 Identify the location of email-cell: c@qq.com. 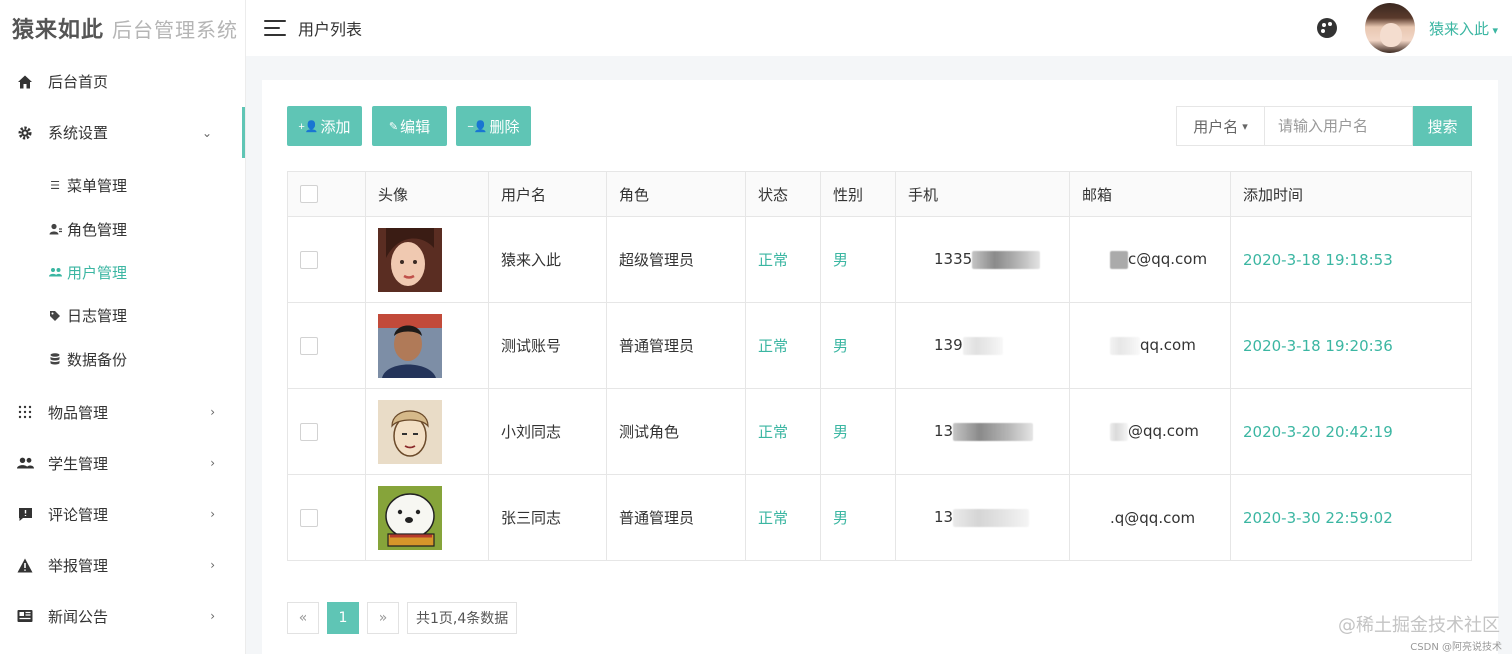
(1150, 259).